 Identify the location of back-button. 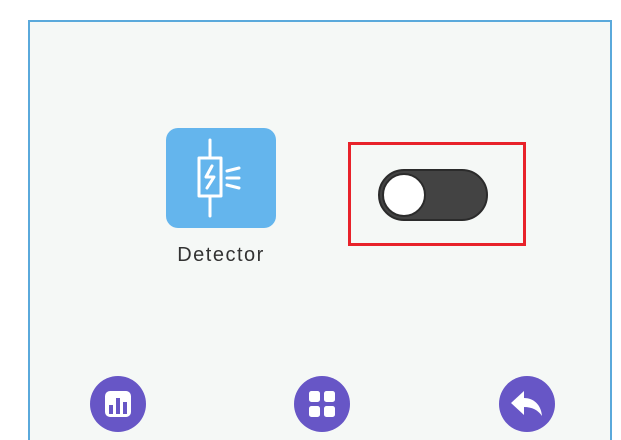
(527, 404).